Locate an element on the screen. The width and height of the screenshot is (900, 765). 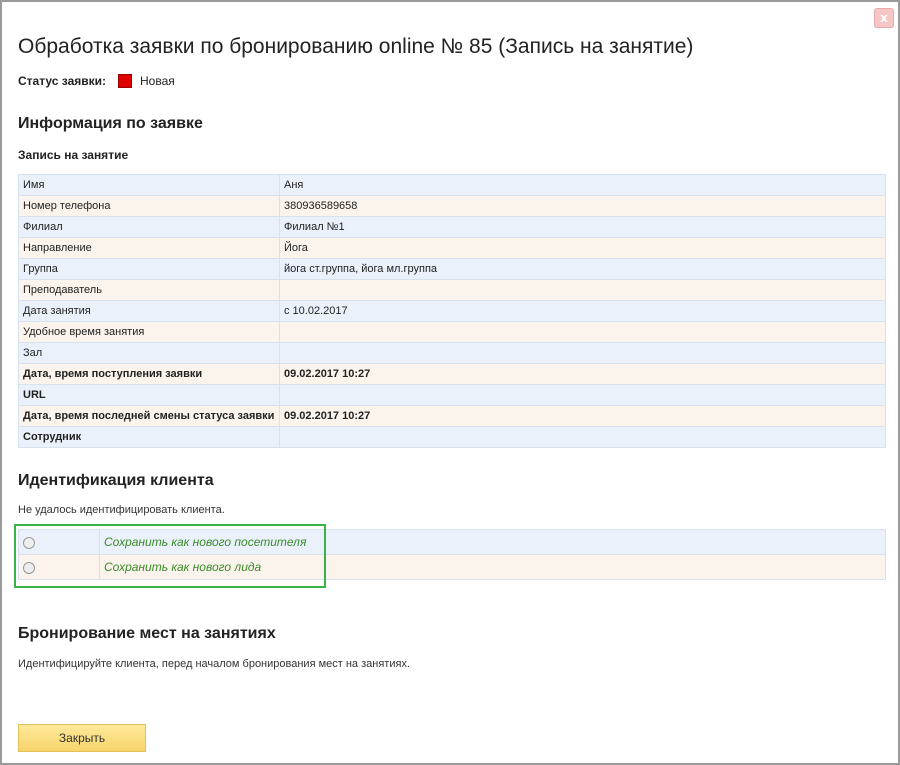
identification-heading: Идентификация клиента is located at coordinates (116, 480).